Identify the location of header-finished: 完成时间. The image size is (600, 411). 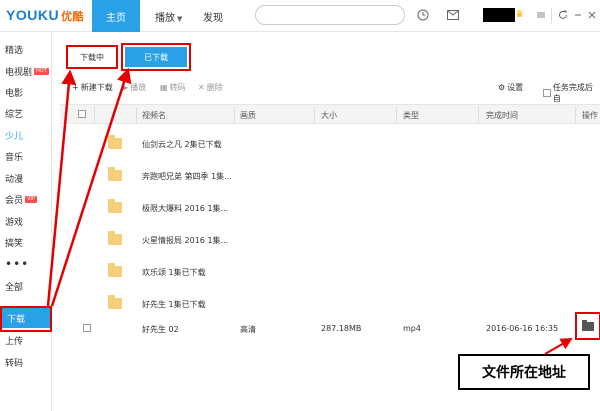
(502, 115).